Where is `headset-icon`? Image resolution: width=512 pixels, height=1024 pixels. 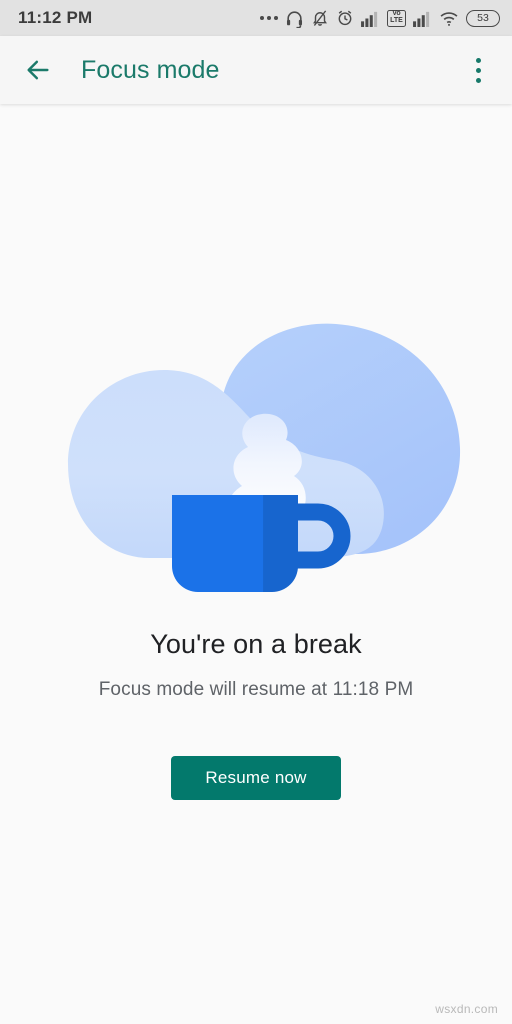
headset-icon is located at coordinates (294, 19).